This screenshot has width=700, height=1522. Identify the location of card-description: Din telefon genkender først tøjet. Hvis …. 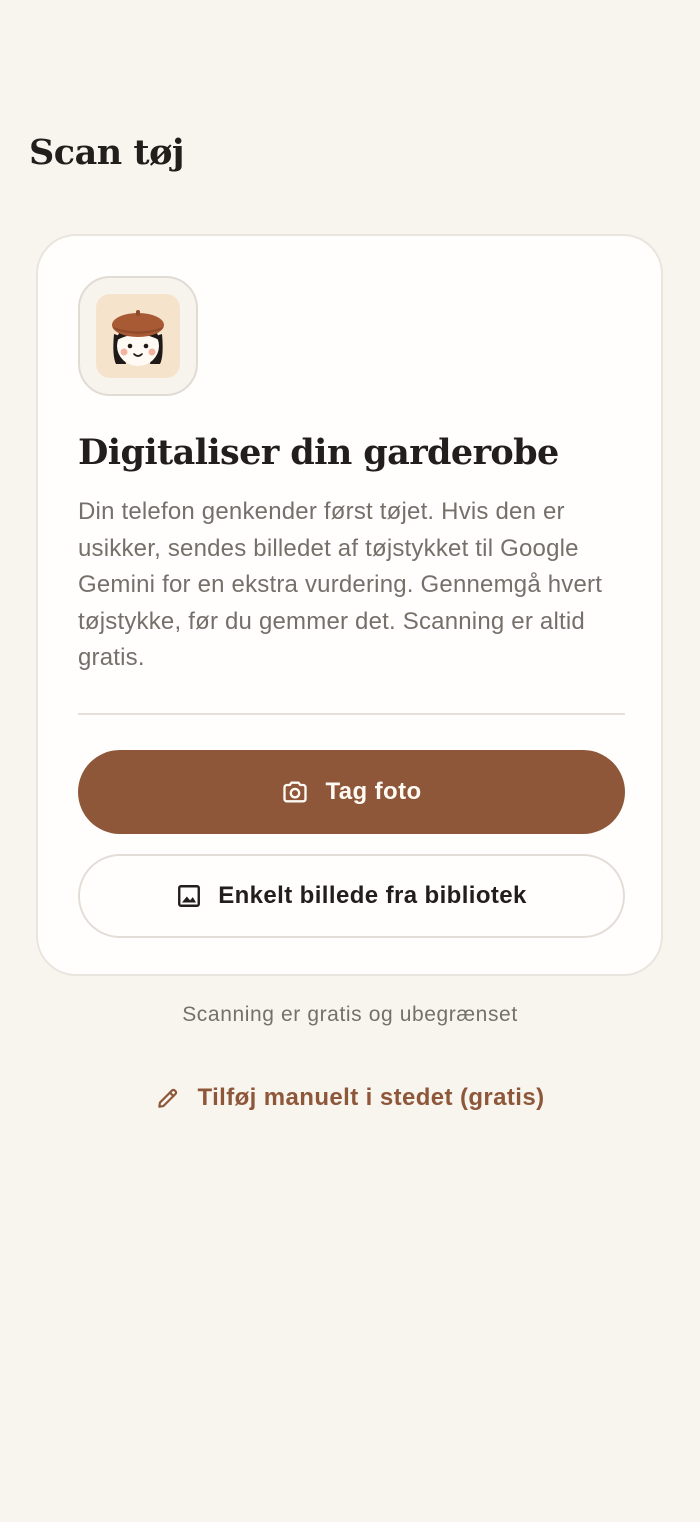
(340, 585).